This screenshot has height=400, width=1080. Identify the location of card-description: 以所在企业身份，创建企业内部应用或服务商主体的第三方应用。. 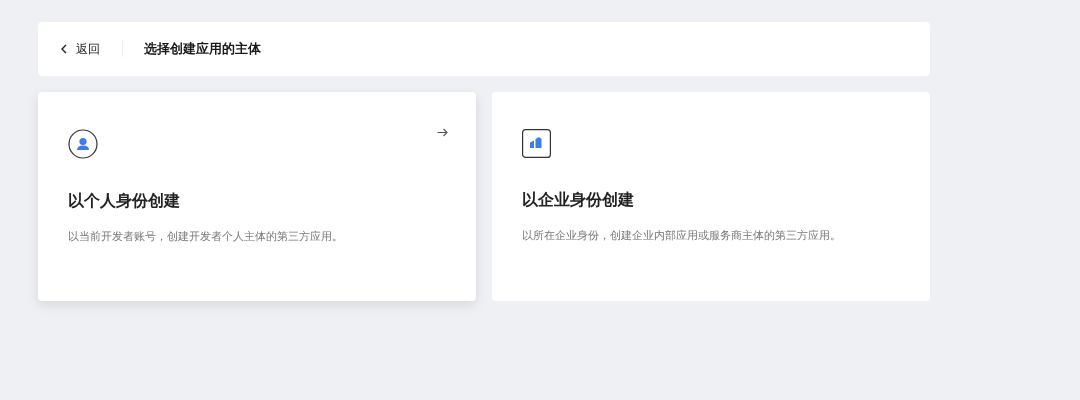
(682, 235).